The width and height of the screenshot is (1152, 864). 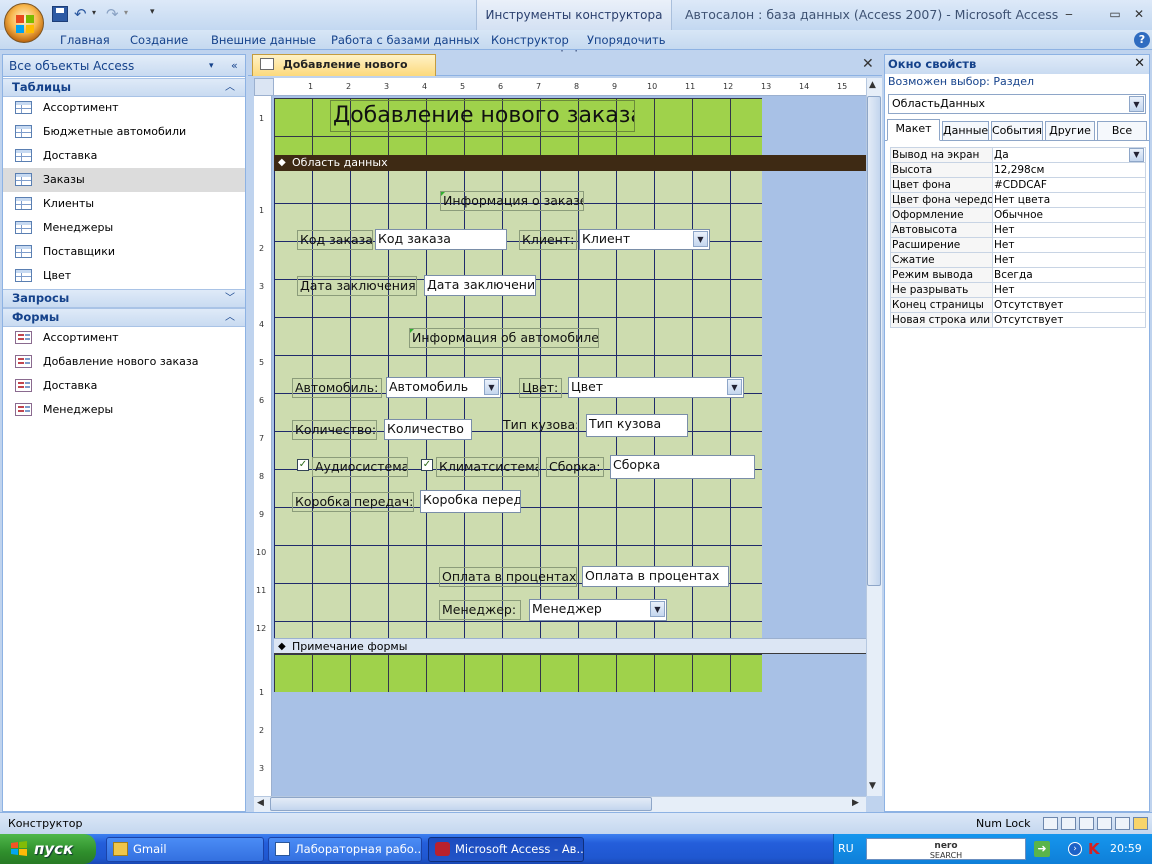 I want to click on payment-label: Оплата в процентах:, so click(x=508, y=577).